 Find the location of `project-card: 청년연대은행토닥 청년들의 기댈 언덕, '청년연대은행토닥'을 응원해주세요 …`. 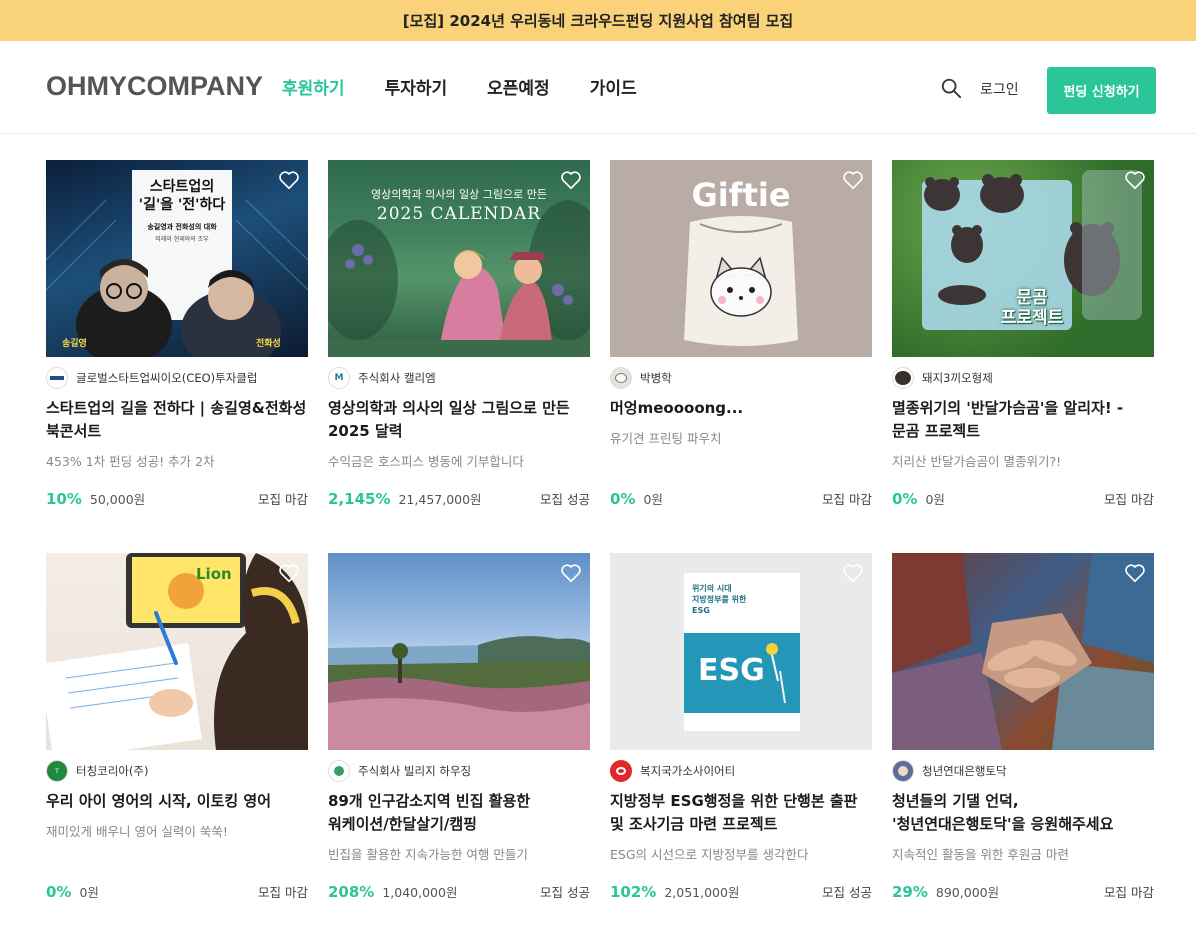

project-card: 청년연대은행토닥 청년들의 기댈 언덕, '청년연대은행토닥'을 응원해주세요 … is located at coordinates (1023, 749).